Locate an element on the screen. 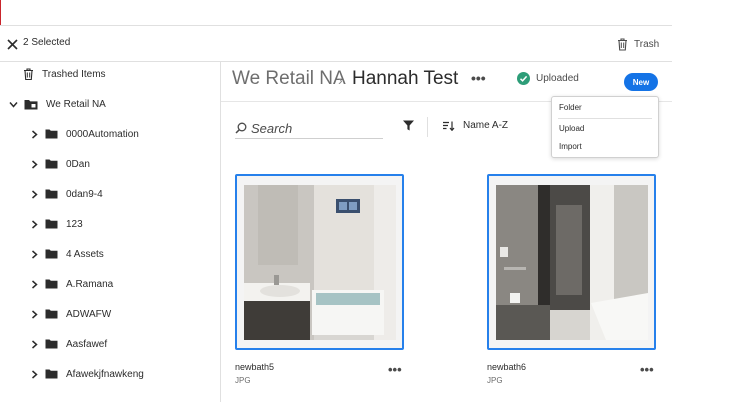  menu-divider is located at coordinates (605, 118).